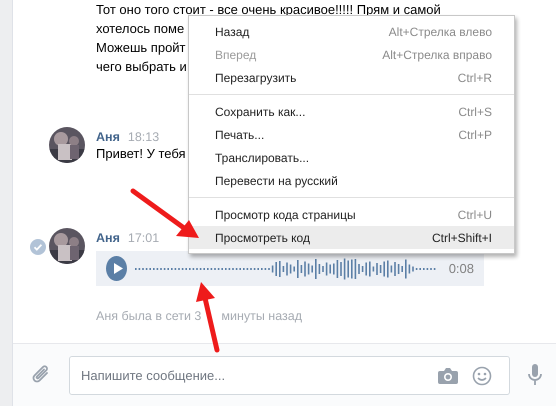  What do you see at coordinates (475, 77) in the screenshot?
I see `keyboard-shortcut: Ctrl+R` at bounding box center [475, 77].